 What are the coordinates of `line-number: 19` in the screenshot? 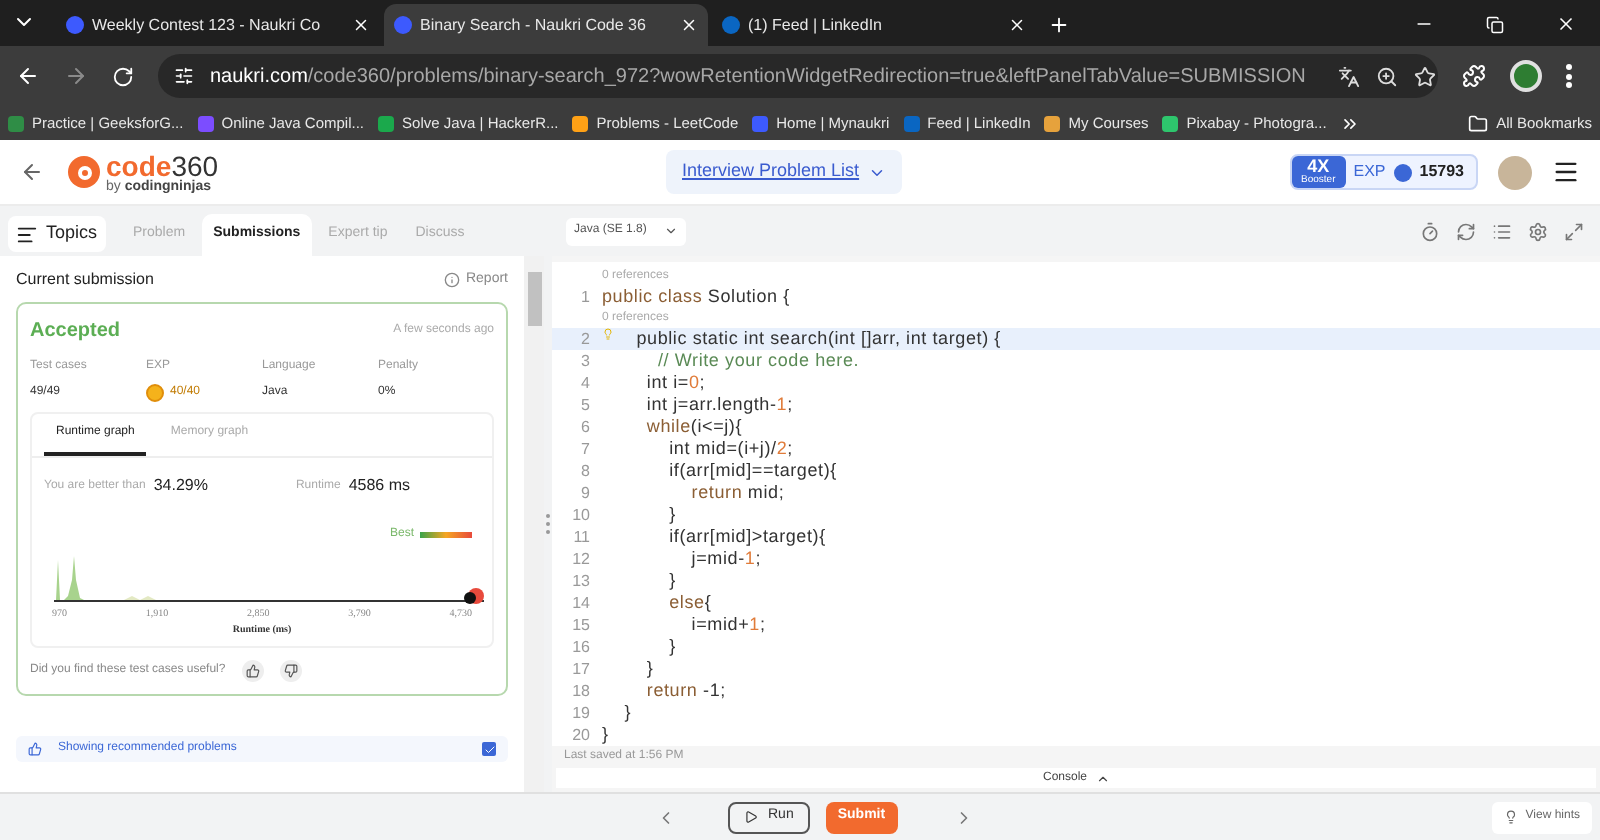 It's located at (581, 713).